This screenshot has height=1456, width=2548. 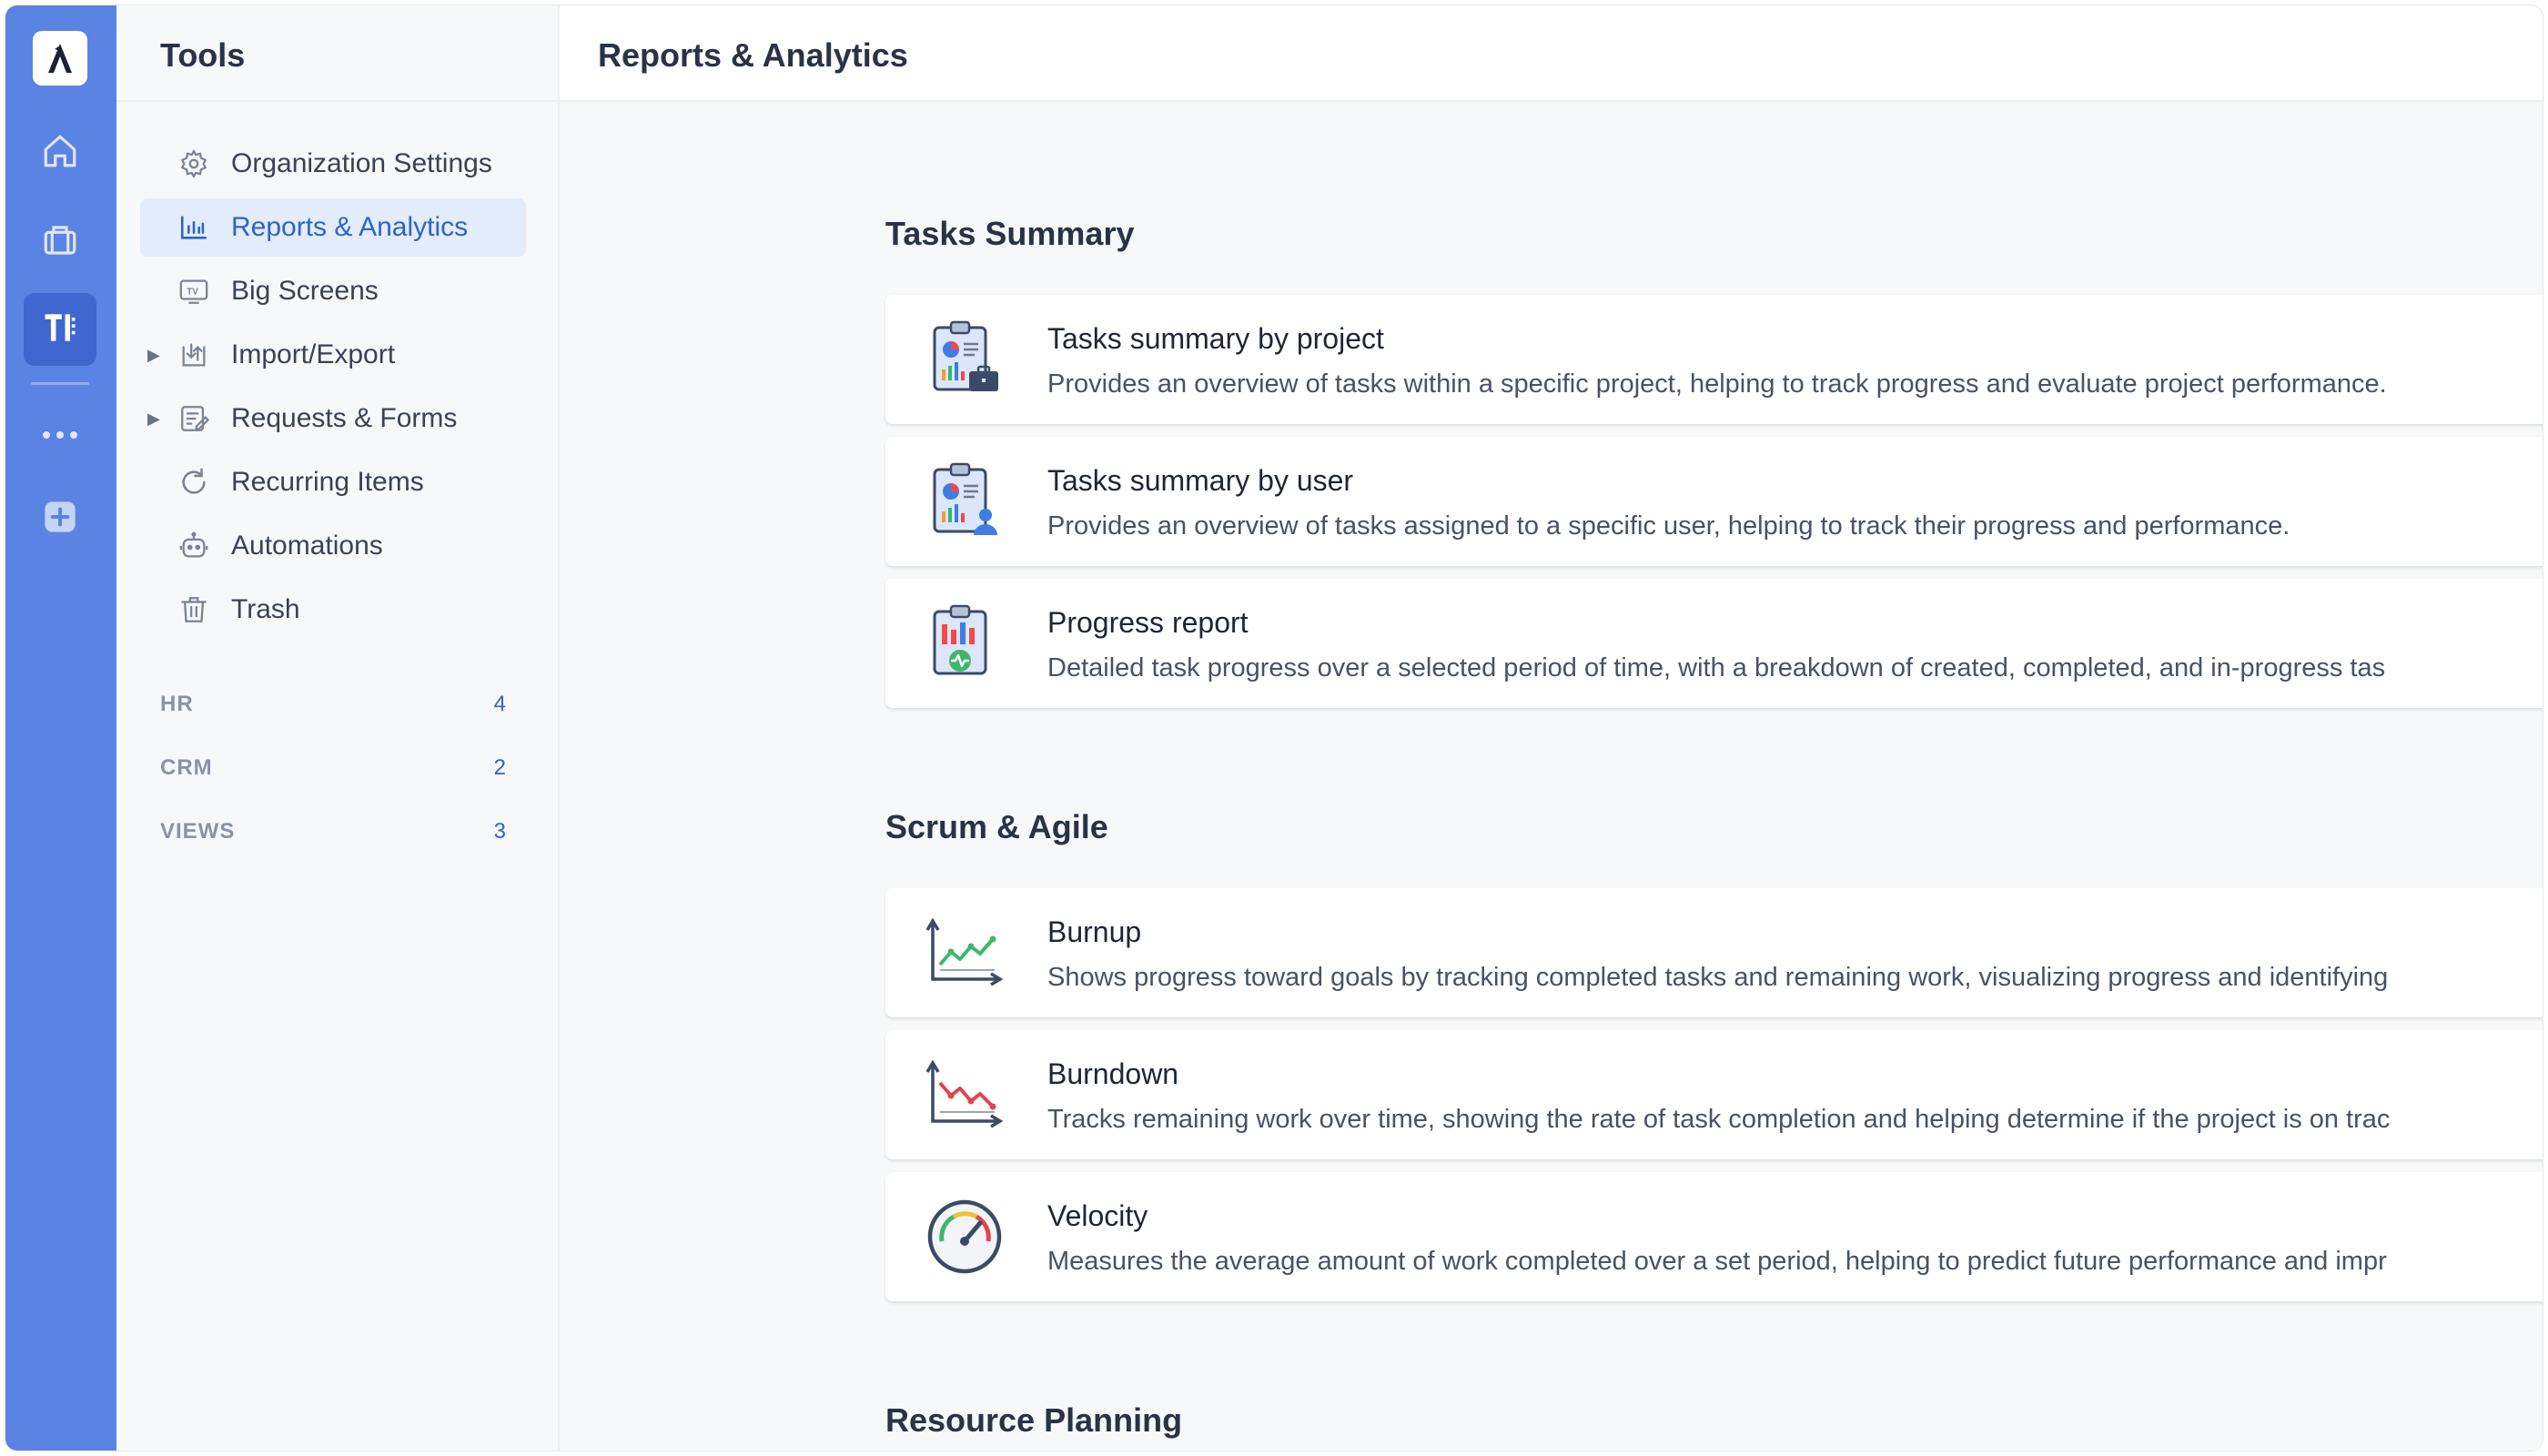 I want to click on rail-more, so click(x=60, y=437).